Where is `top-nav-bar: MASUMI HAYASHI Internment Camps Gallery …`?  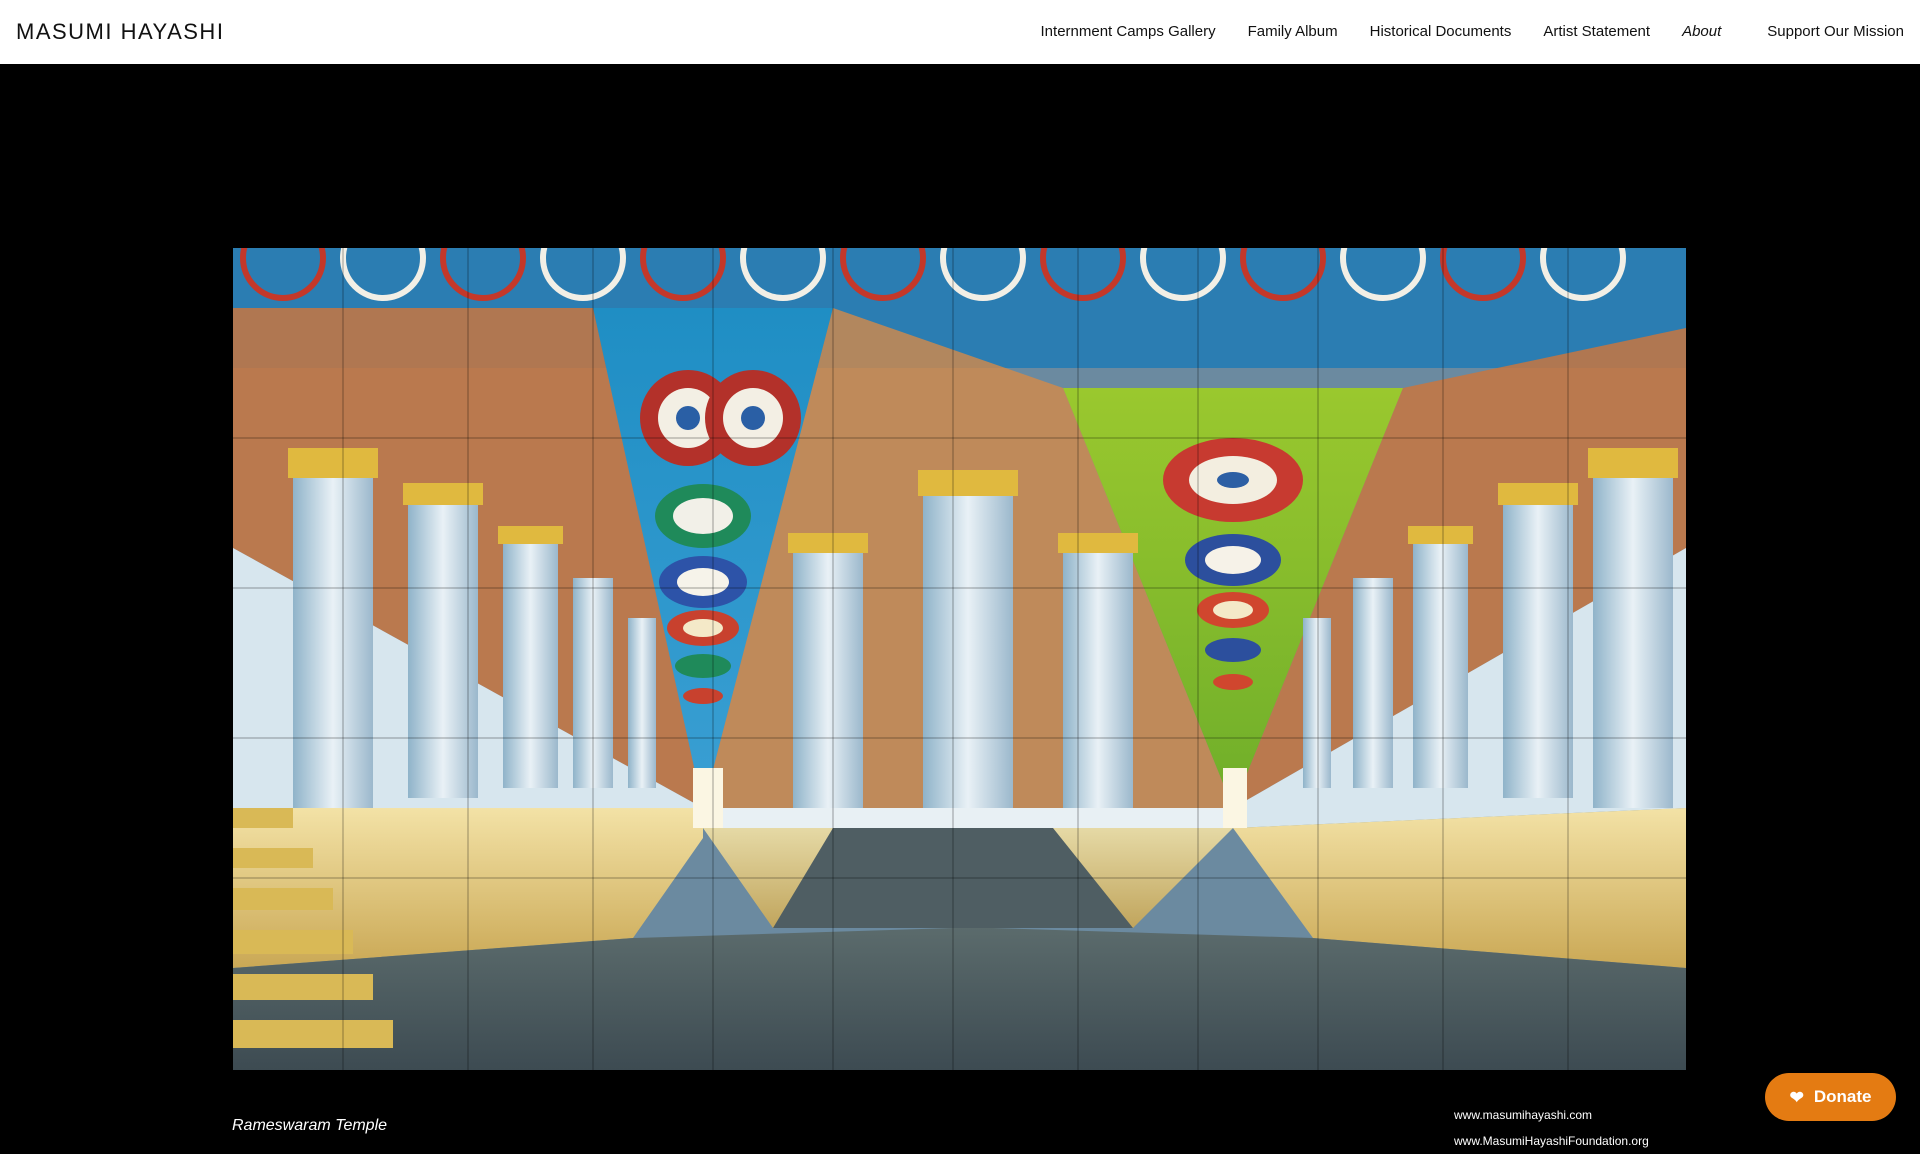 top-nav-bar: MASUMI HAYASHI Internment Camps Gallery … is located at coordinates (960, 32).